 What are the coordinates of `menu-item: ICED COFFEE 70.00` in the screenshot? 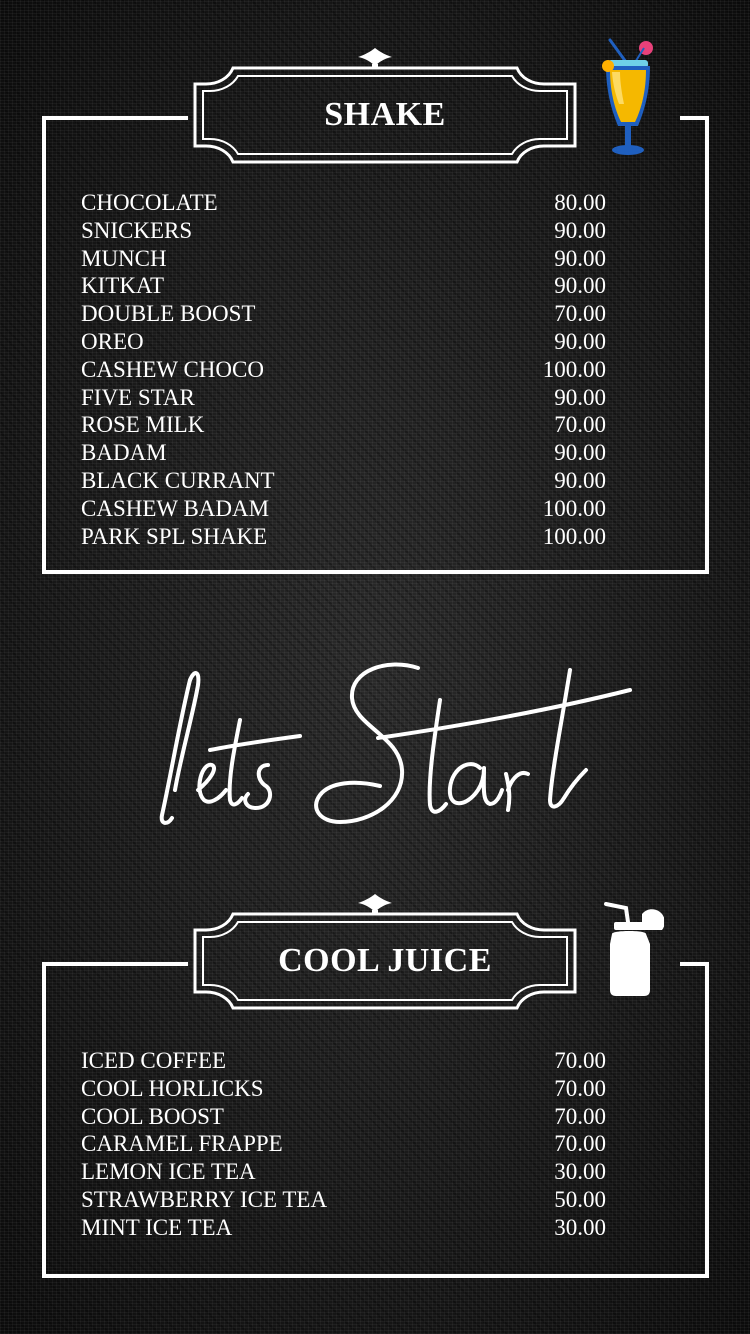 It's located at (343, 1061).